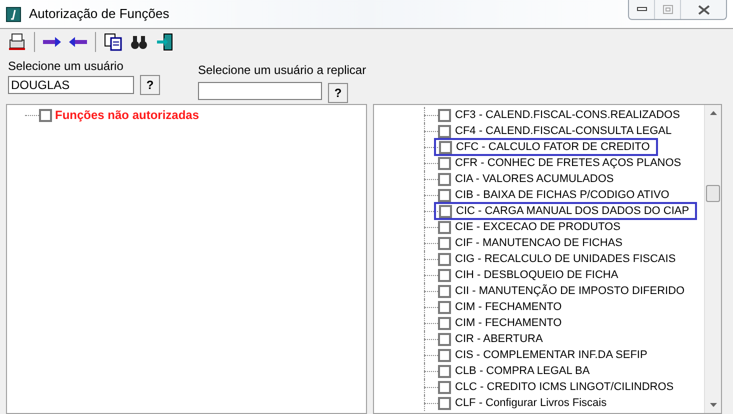  What do you see at coordinates (573, 211) in the screenshot?
I see `tree-item: CIC - CARGA MANUAL DOS DADOS DO CIAP` at bounding box center [573, 211].